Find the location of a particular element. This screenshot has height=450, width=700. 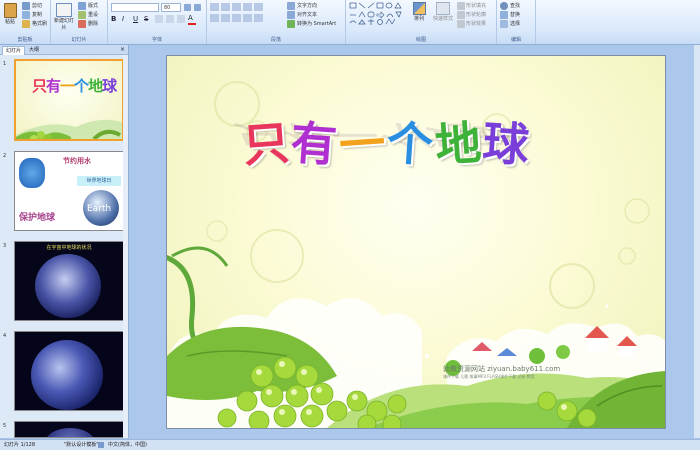

paragraph-group: 文字方向 对齐文本 转换为 SmartArt 段落 is located at coordinates (276, 22).